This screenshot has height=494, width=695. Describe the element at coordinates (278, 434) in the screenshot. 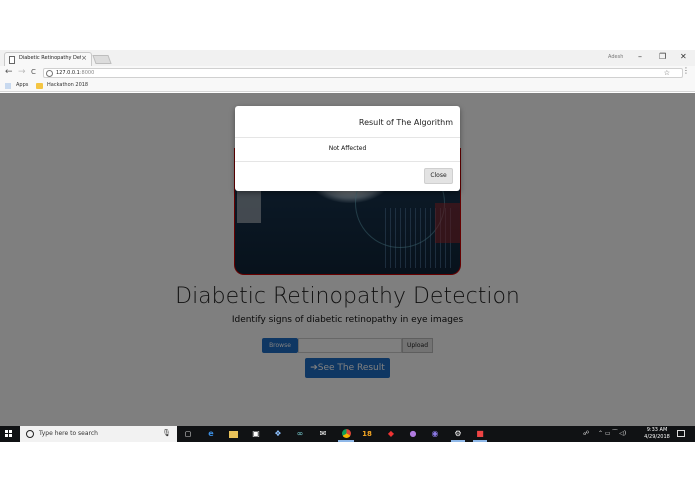

I see `dropbox-icon: ❖` at that location.